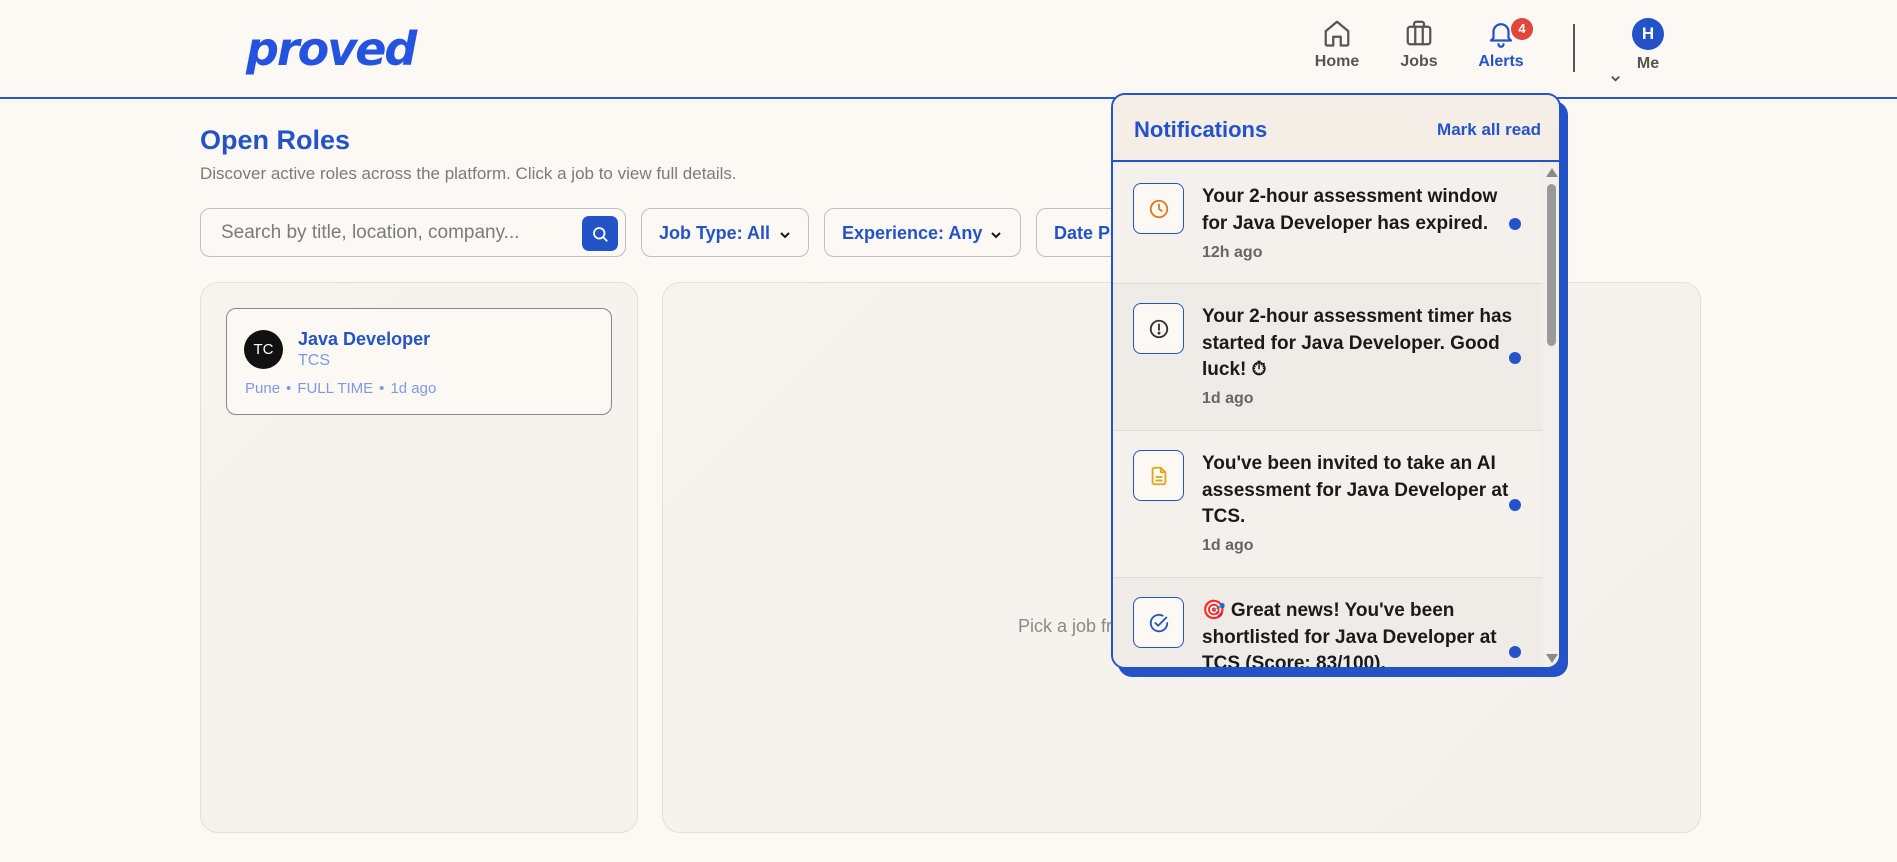 This screenshot has width=1897, height=862. What do you see at coordinates (1337, 61) in the screenshot?
I see `nav-home-label: Home` at bounding box center [1337, 61].